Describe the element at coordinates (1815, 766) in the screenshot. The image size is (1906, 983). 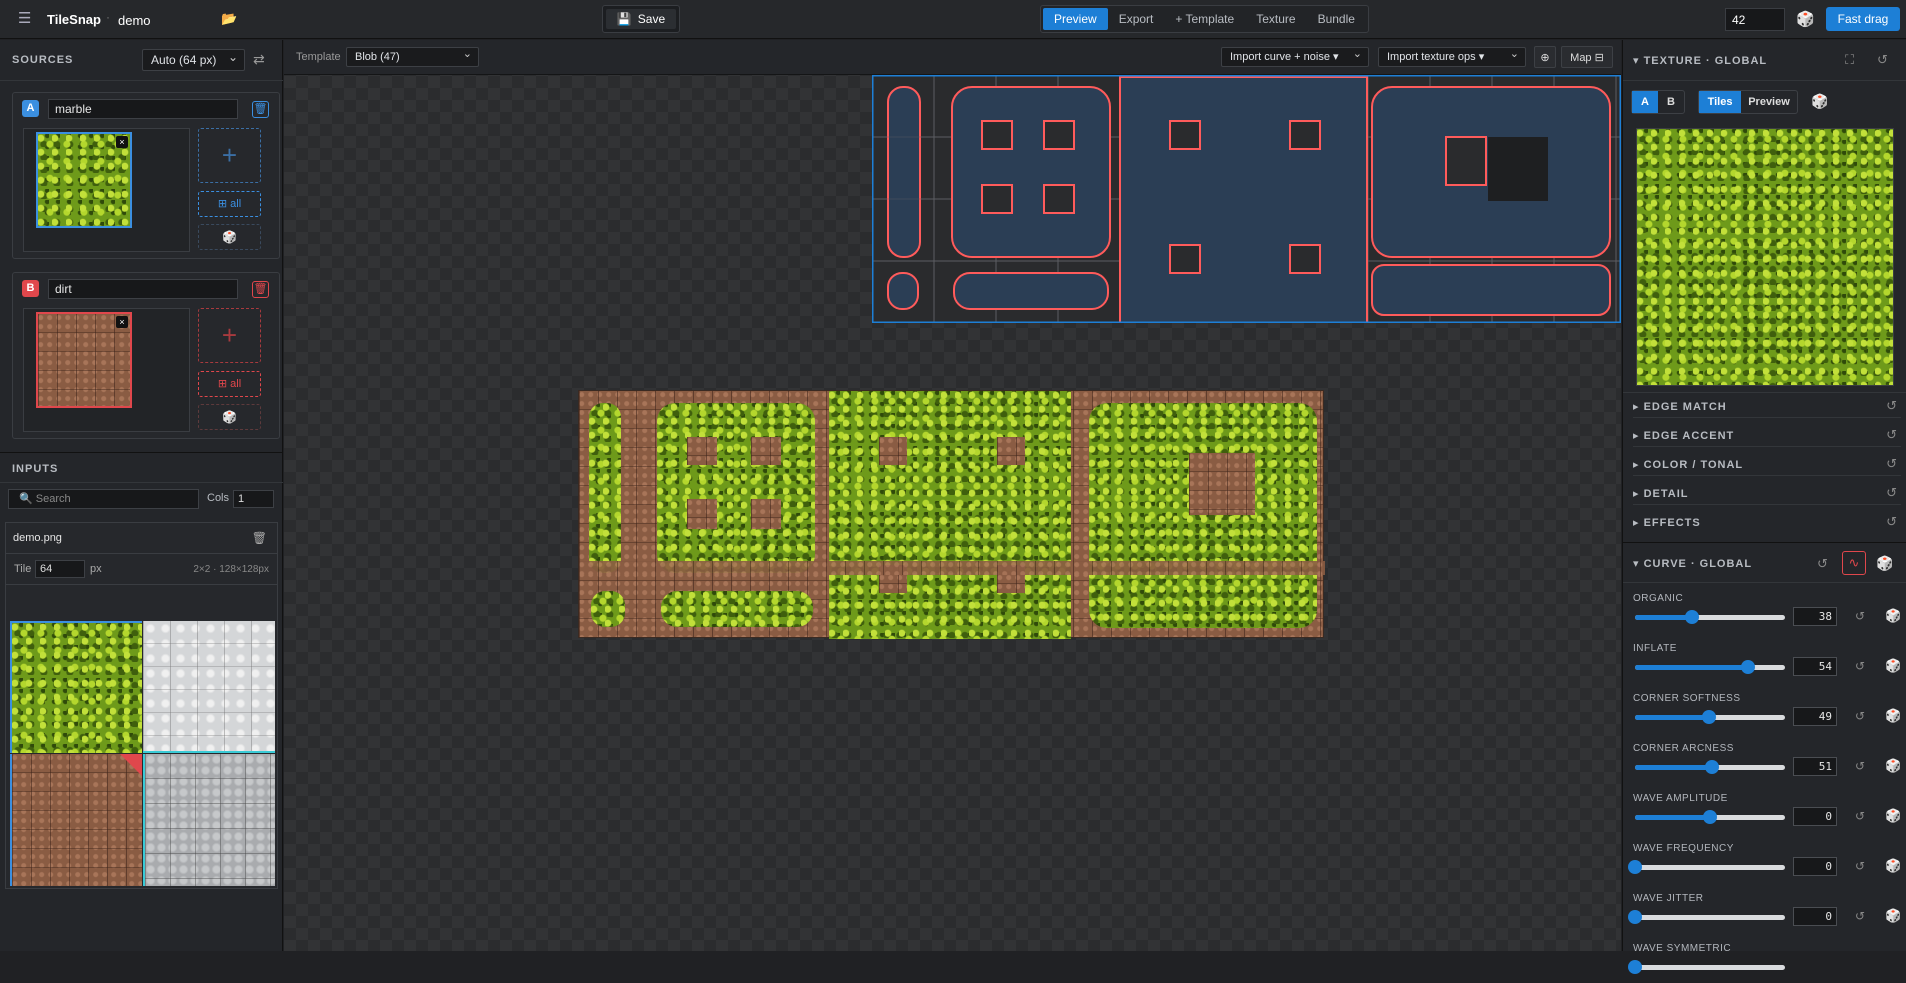
I see `slider-value-input: 51` at that location.